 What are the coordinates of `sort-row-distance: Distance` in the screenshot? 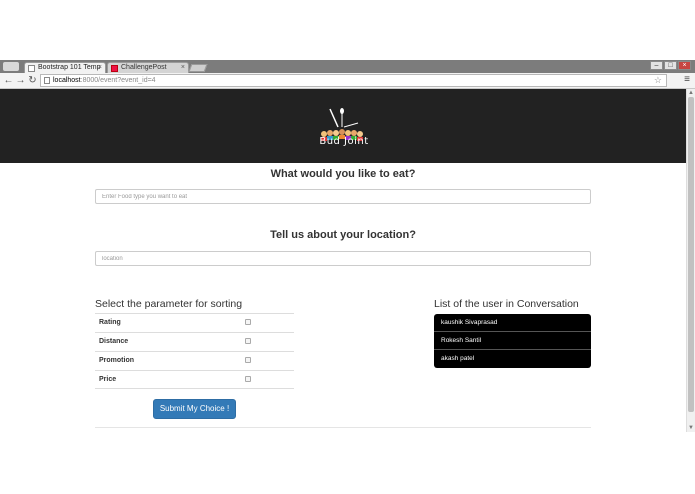 It's located at (194, 341).